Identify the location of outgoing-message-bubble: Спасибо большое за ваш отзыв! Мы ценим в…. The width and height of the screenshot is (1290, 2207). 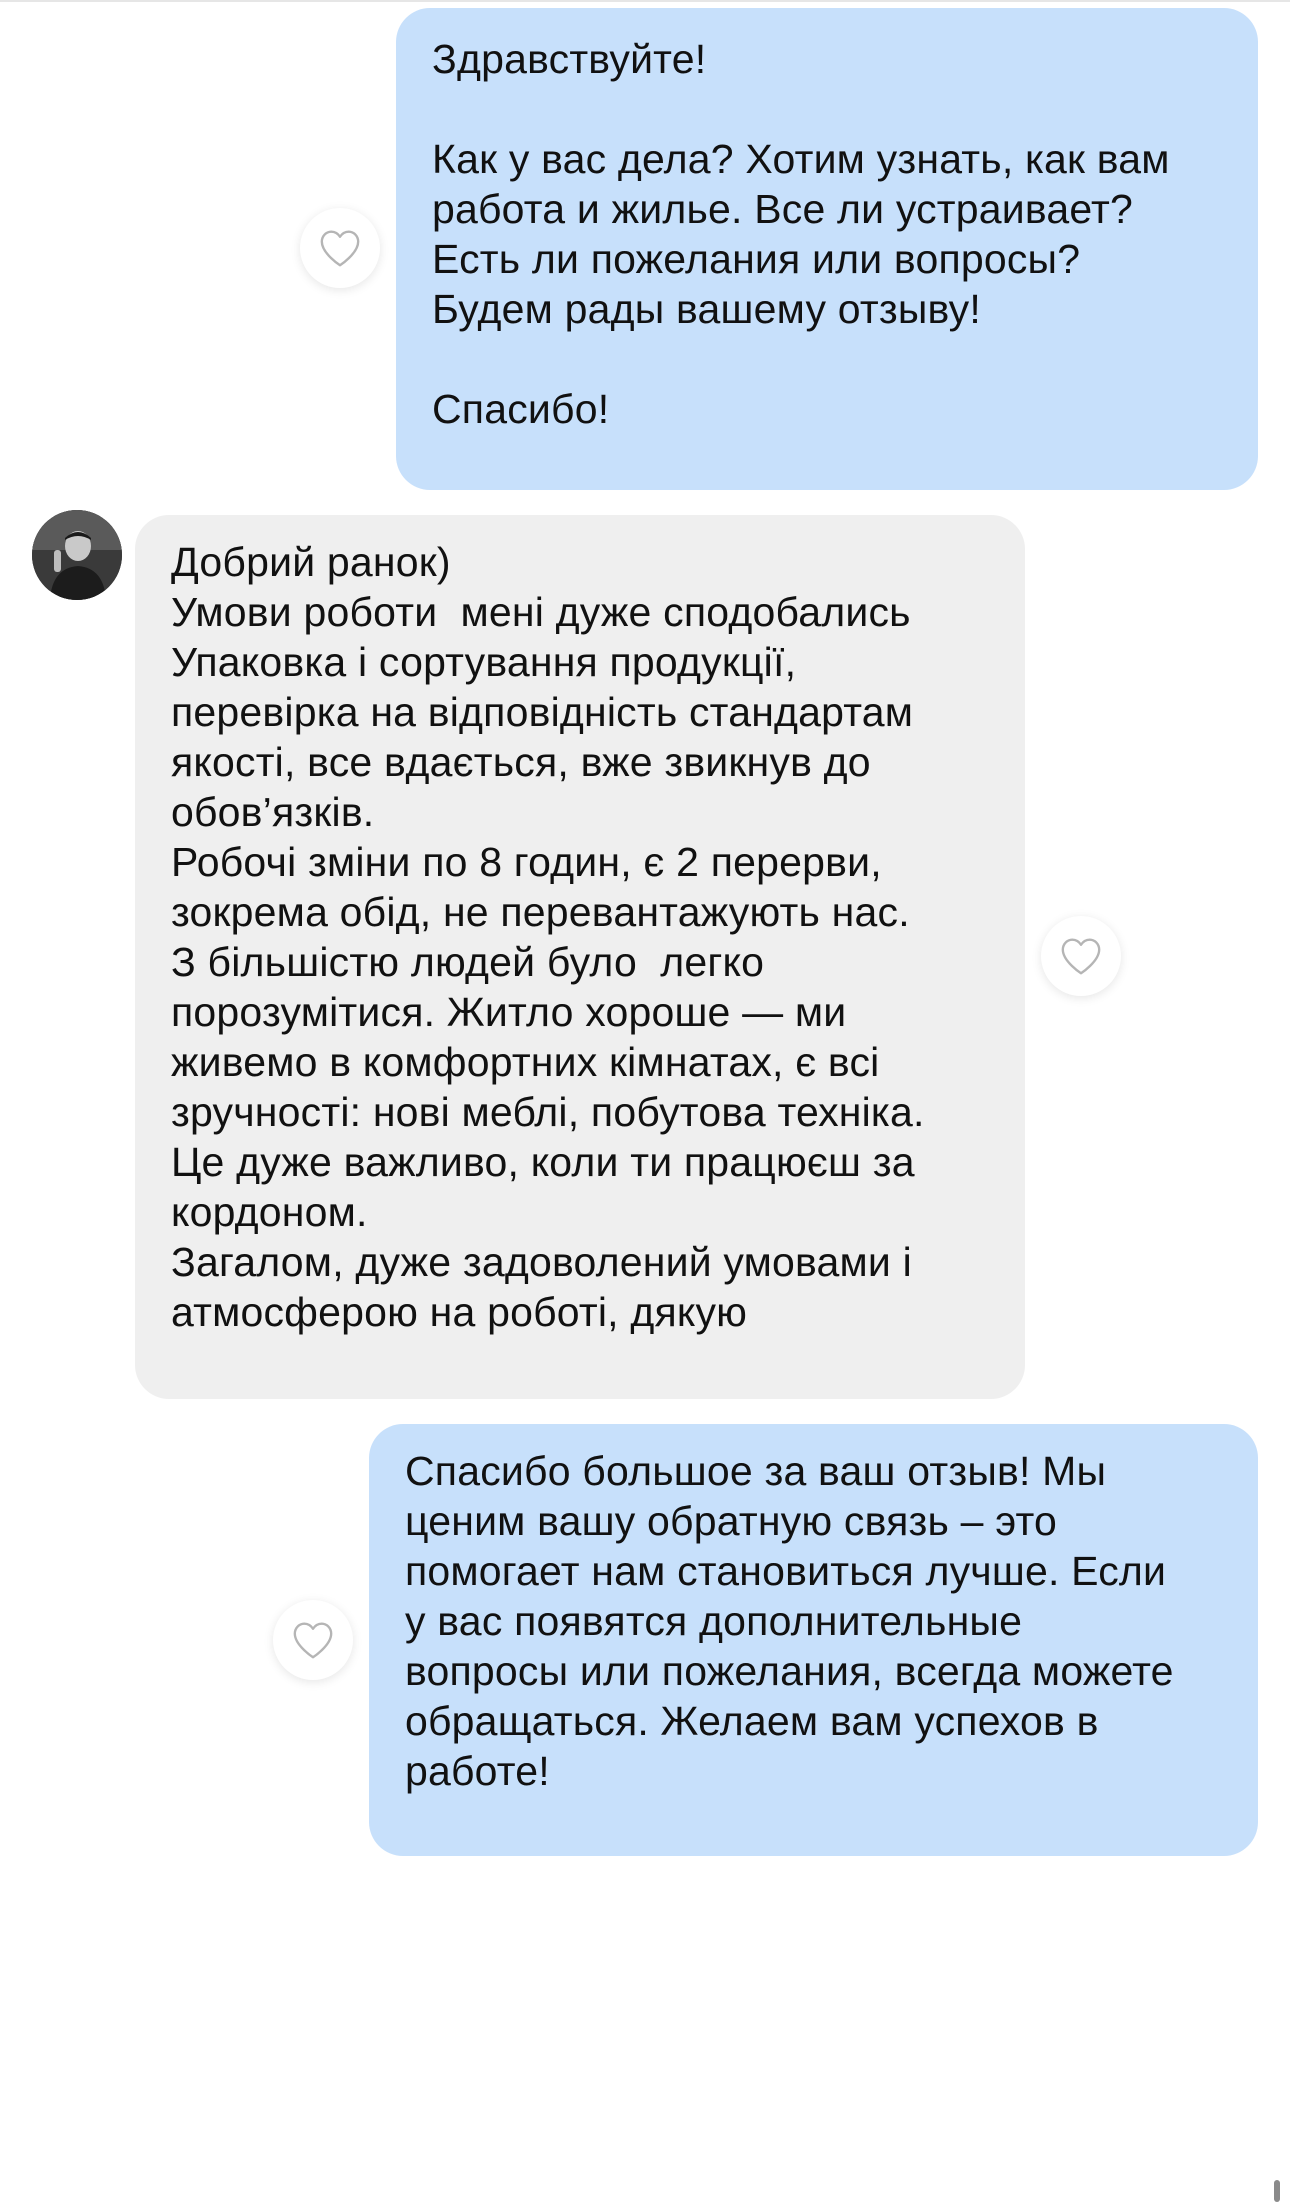
(813, 1640).